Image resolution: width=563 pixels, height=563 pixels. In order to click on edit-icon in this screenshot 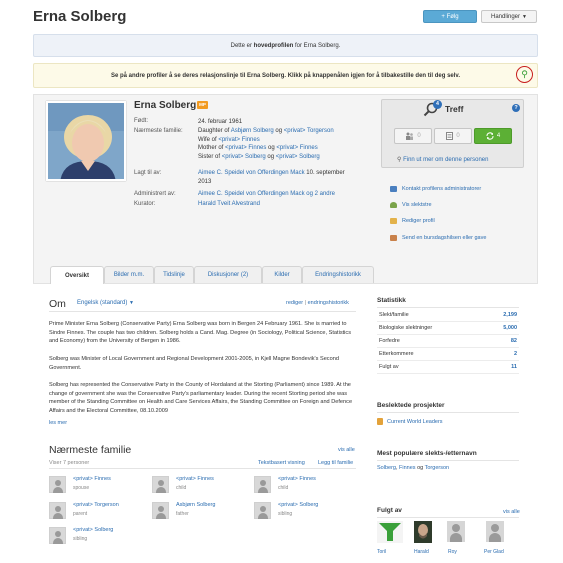, I will do `click(393, 221)`.